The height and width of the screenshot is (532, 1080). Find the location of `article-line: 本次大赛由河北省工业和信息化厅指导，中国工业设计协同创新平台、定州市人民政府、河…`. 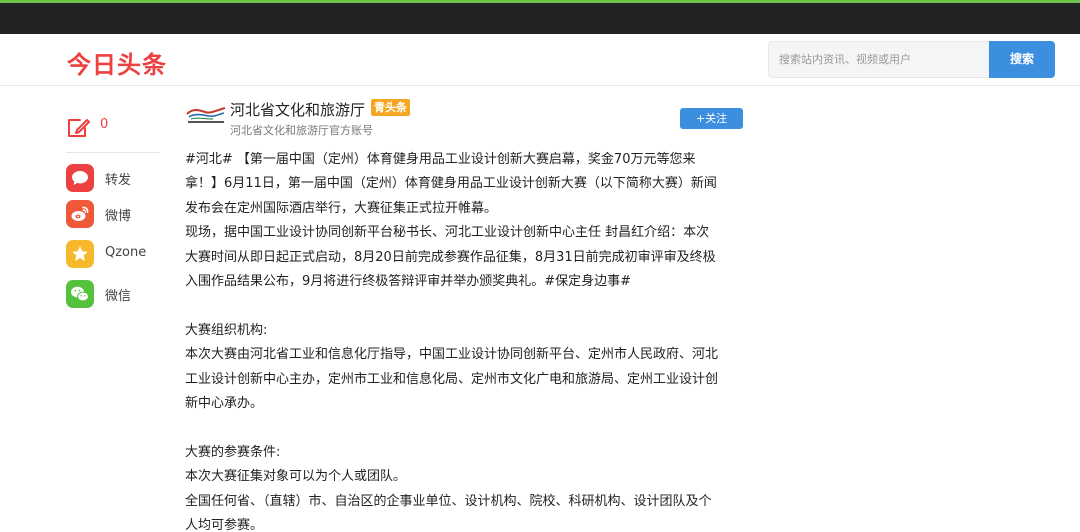

article-line: 本次大赛由河北省工业和信息化厅指导，中国工业设计协同创新平台、定州市人民政府、河… is located at coordinates (452, 355).